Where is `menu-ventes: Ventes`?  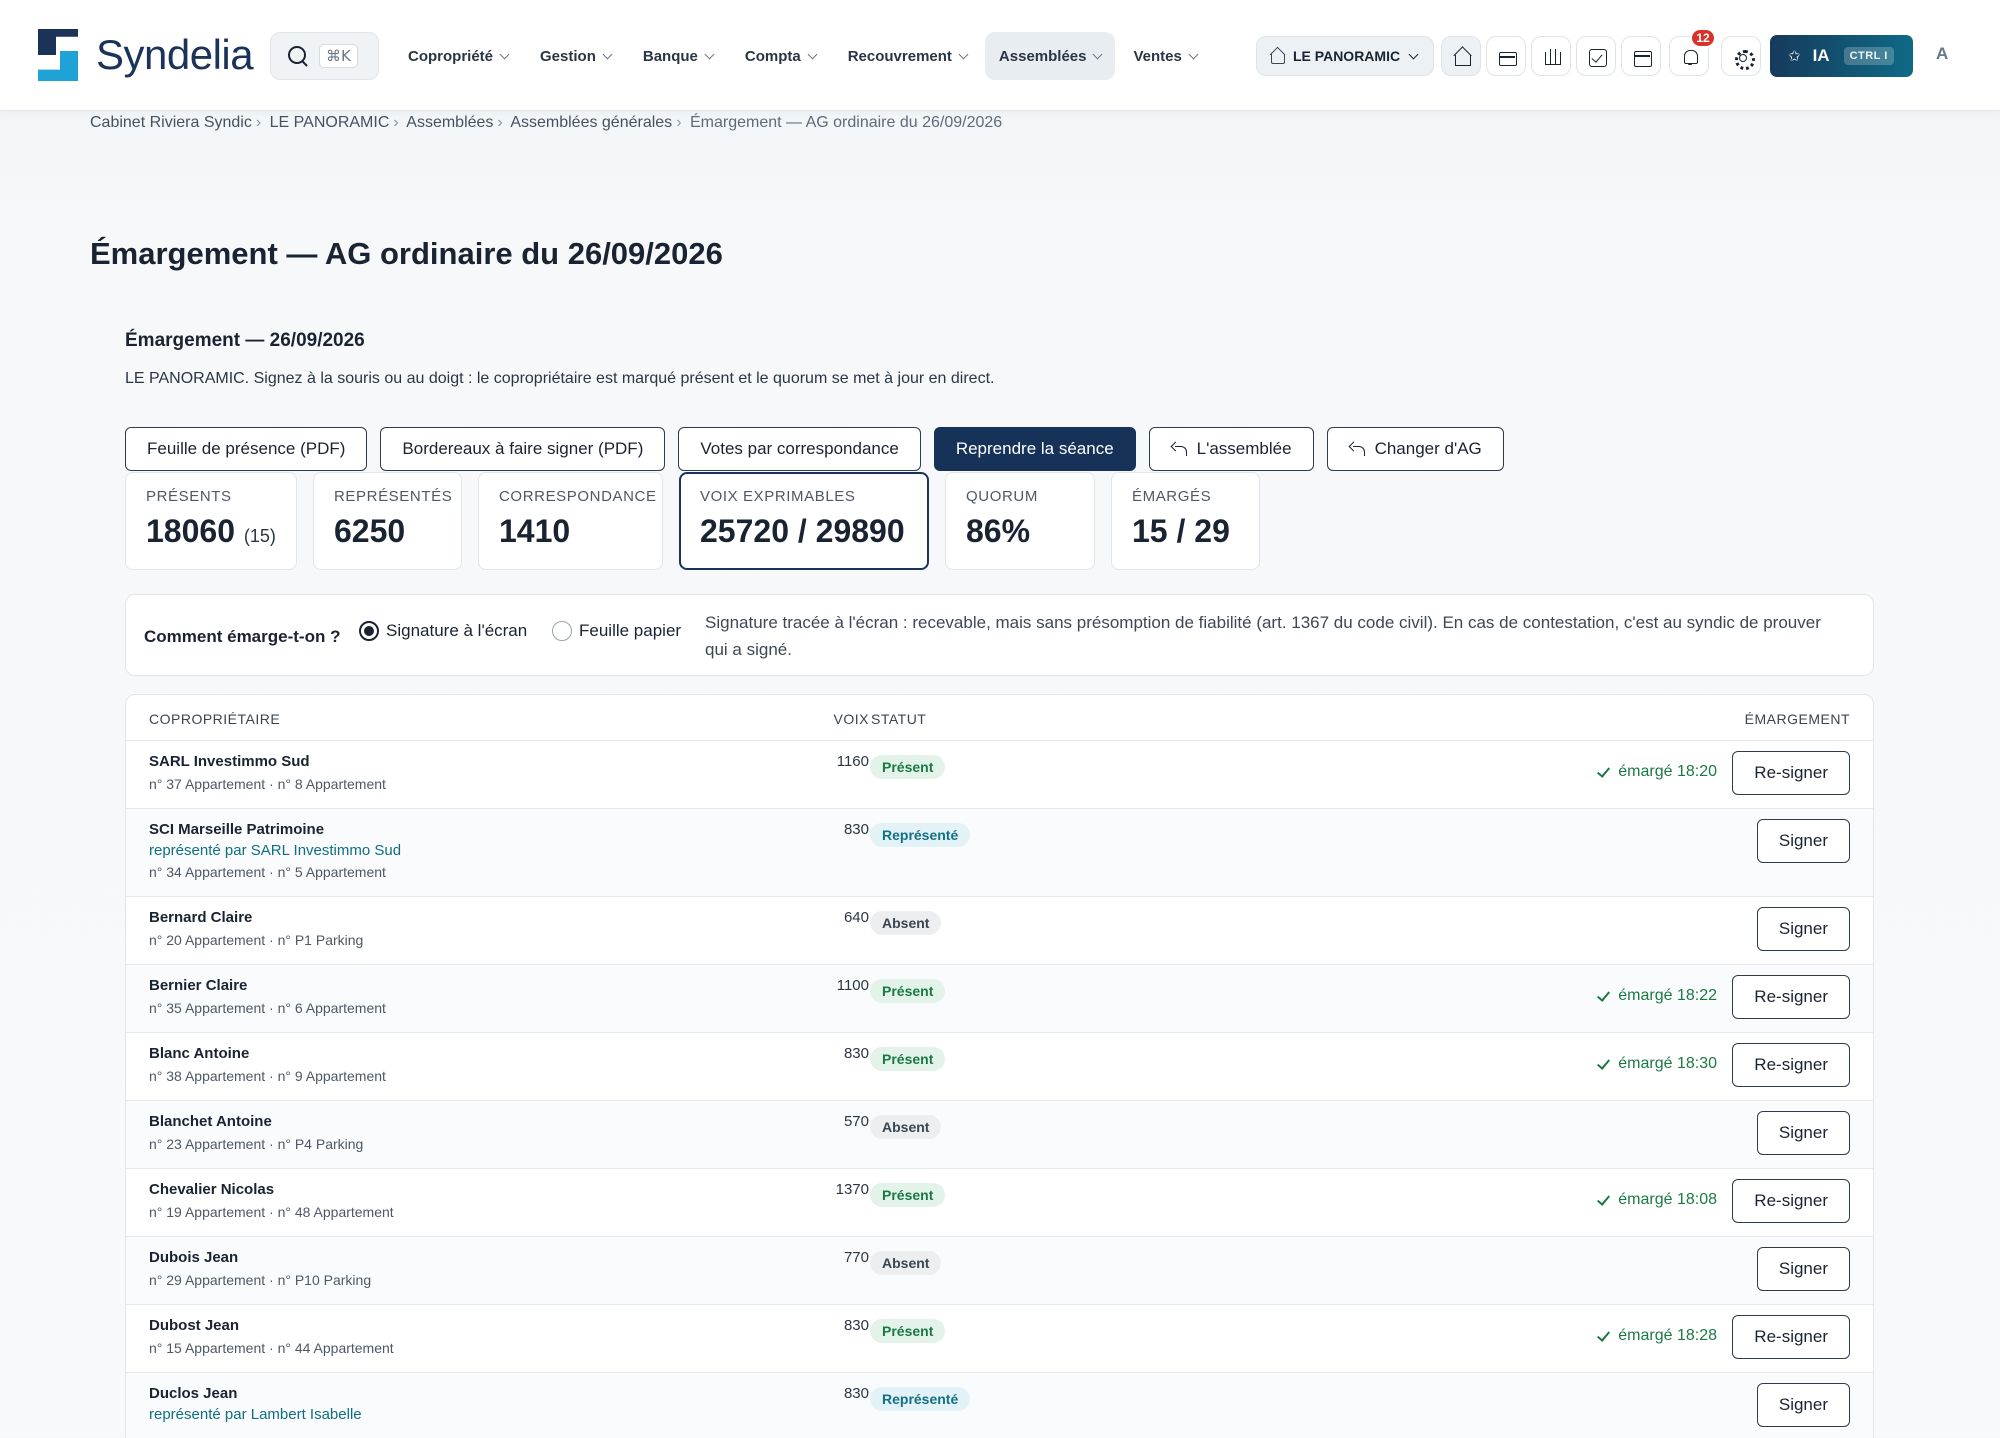 menu-ventes: Ventes is located at coordinates (1164, 56).